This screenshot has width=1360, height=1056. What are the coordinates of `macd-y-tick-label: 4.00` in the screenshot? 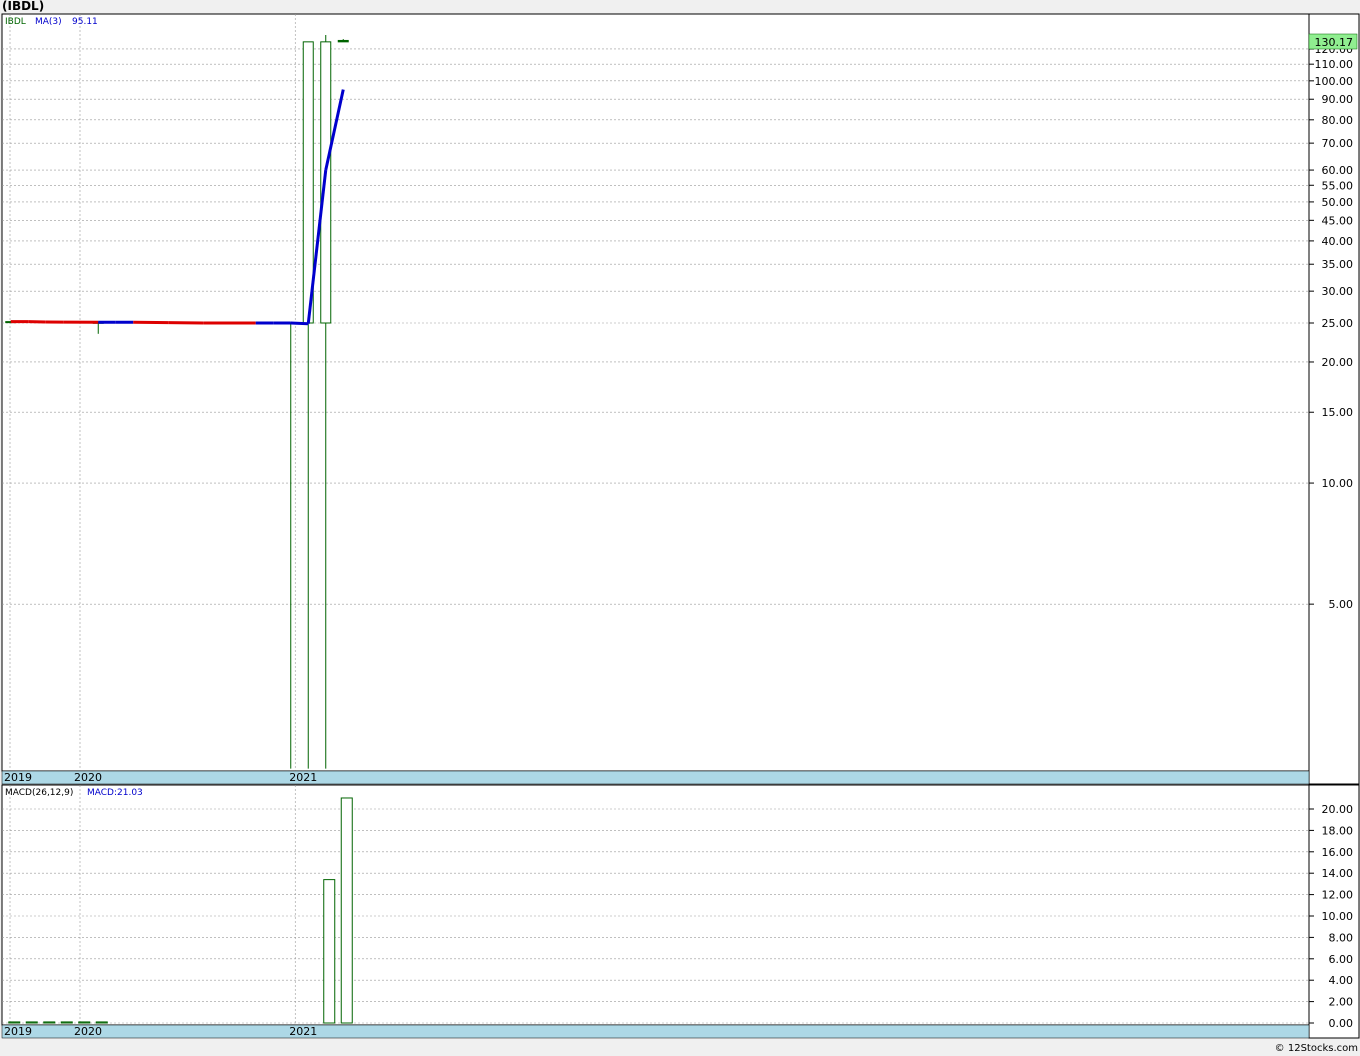 It's located at (1341, 980).